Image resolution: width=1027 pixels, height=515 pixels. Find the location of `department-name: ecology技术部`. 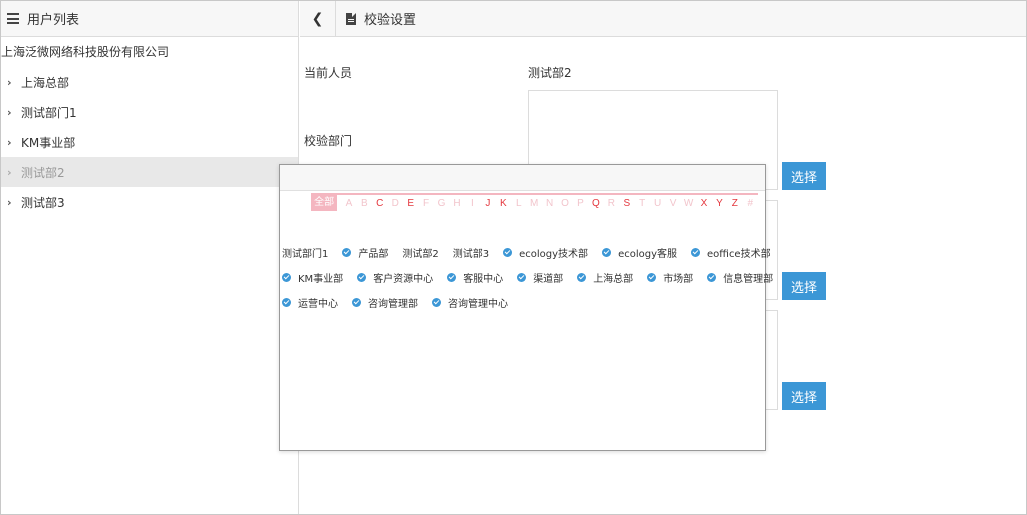

department-name: ecology技术部 is located at coordinates (554, 254).